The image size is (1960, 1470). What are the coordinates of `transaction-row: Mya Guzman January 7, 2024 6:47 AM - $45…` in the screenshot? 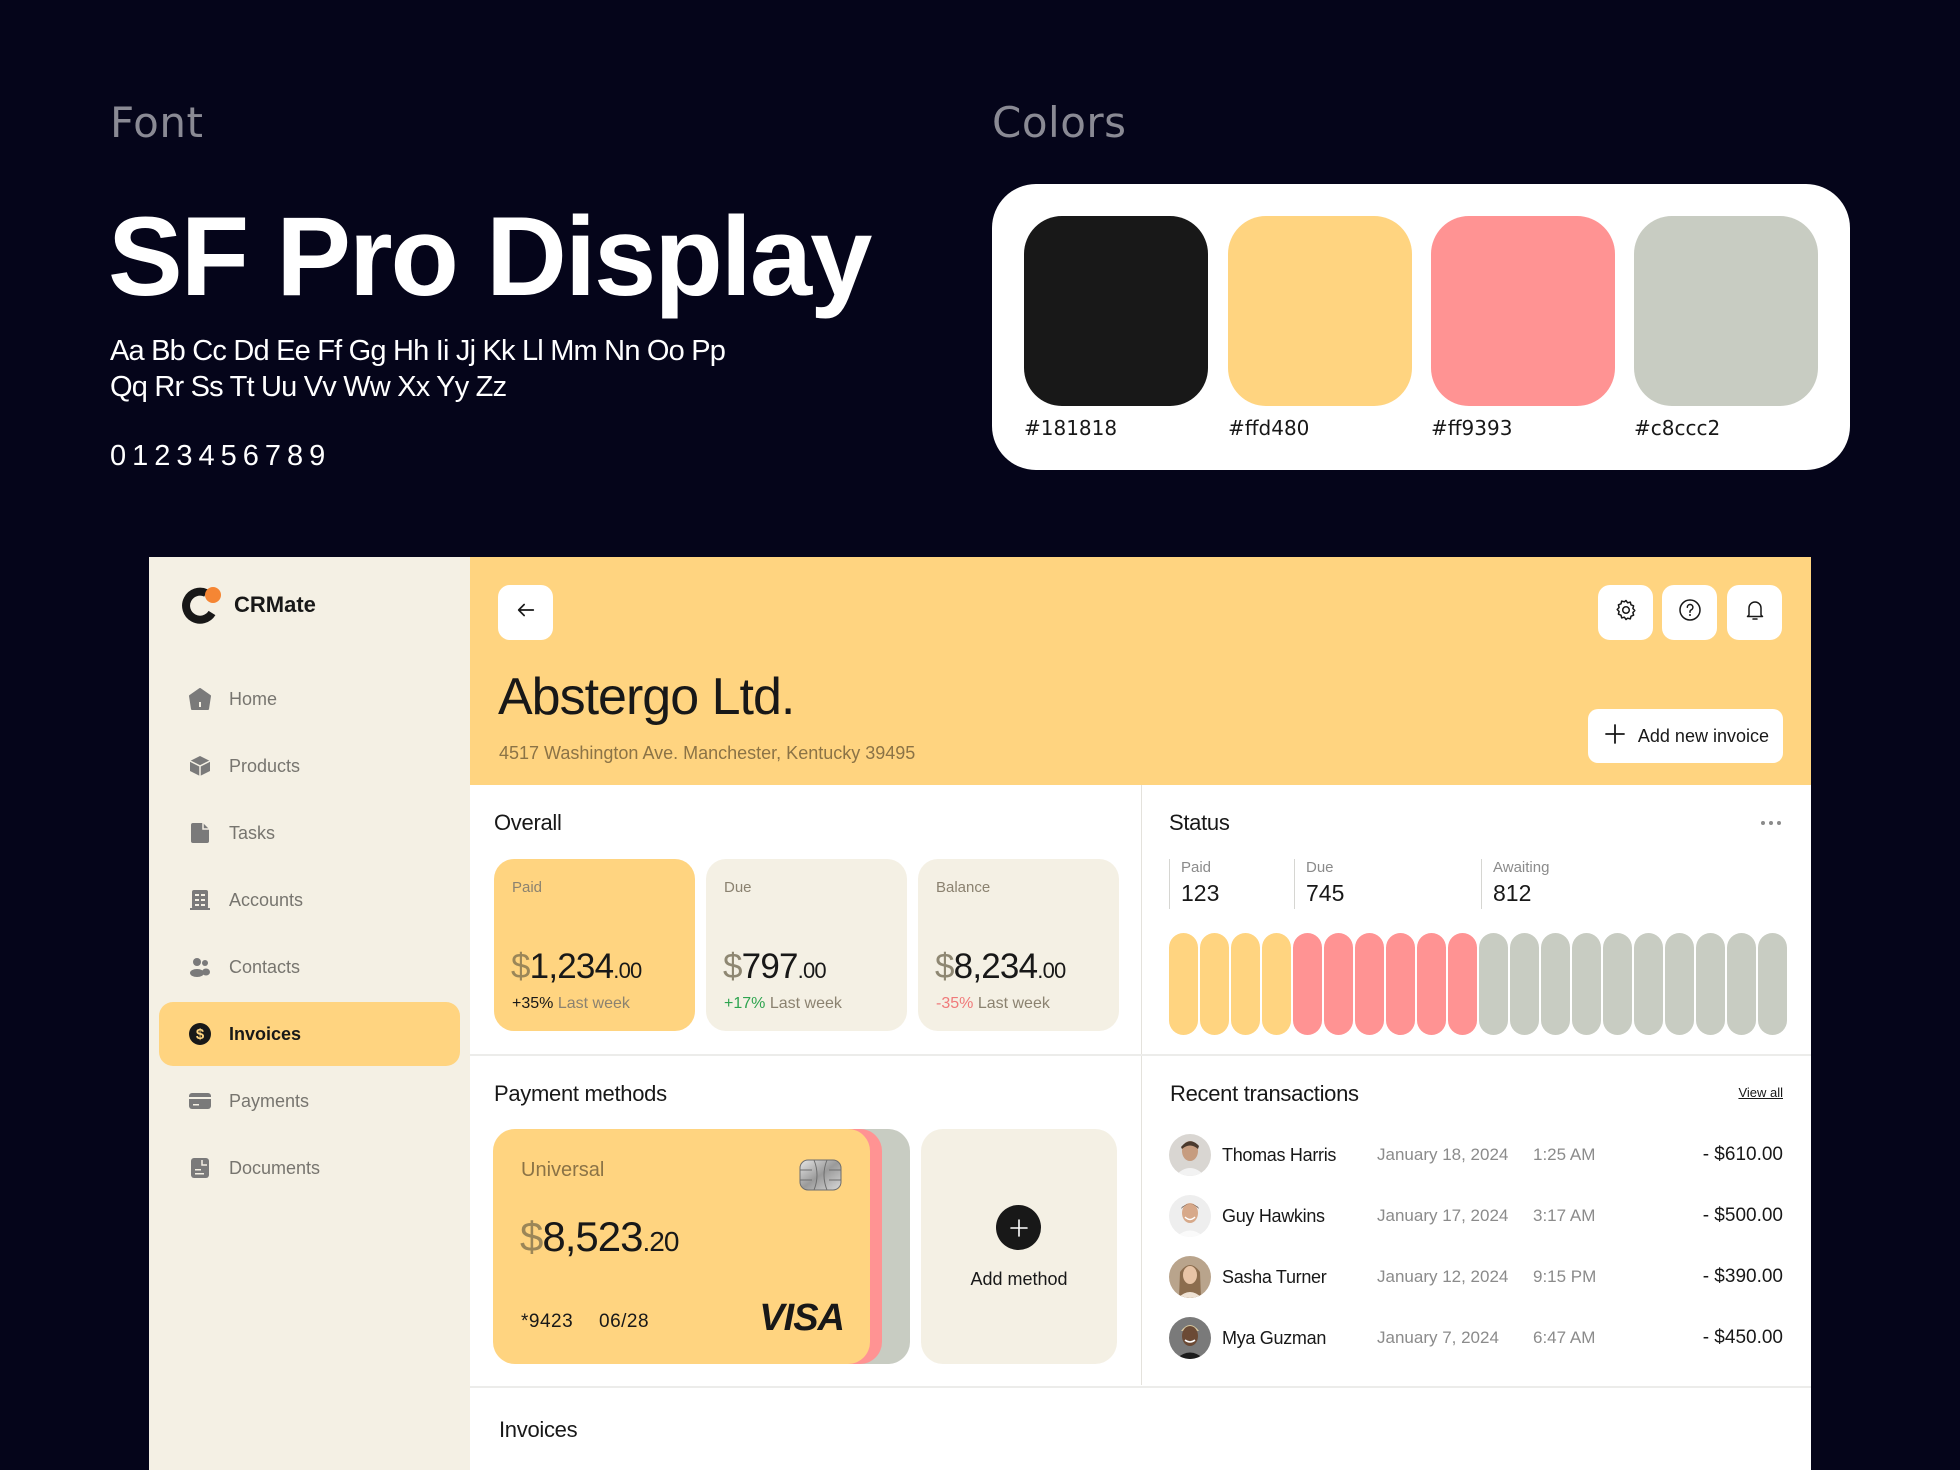 It's located at (1476, 1338).